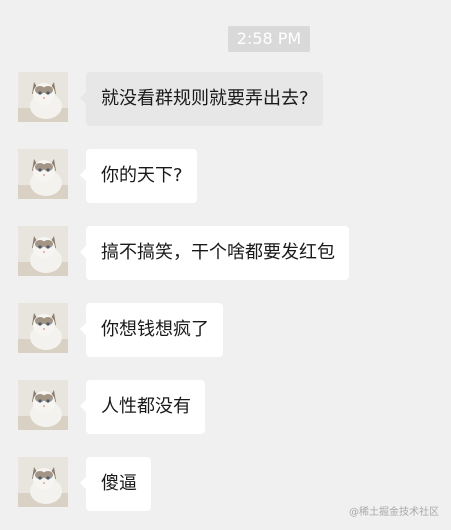  What do you see at coordinates (214, 253) in the screenshot?
I see `message-bubble: 搞不搞笑，干个啥都要发红包` at bounding box center [214, 253].